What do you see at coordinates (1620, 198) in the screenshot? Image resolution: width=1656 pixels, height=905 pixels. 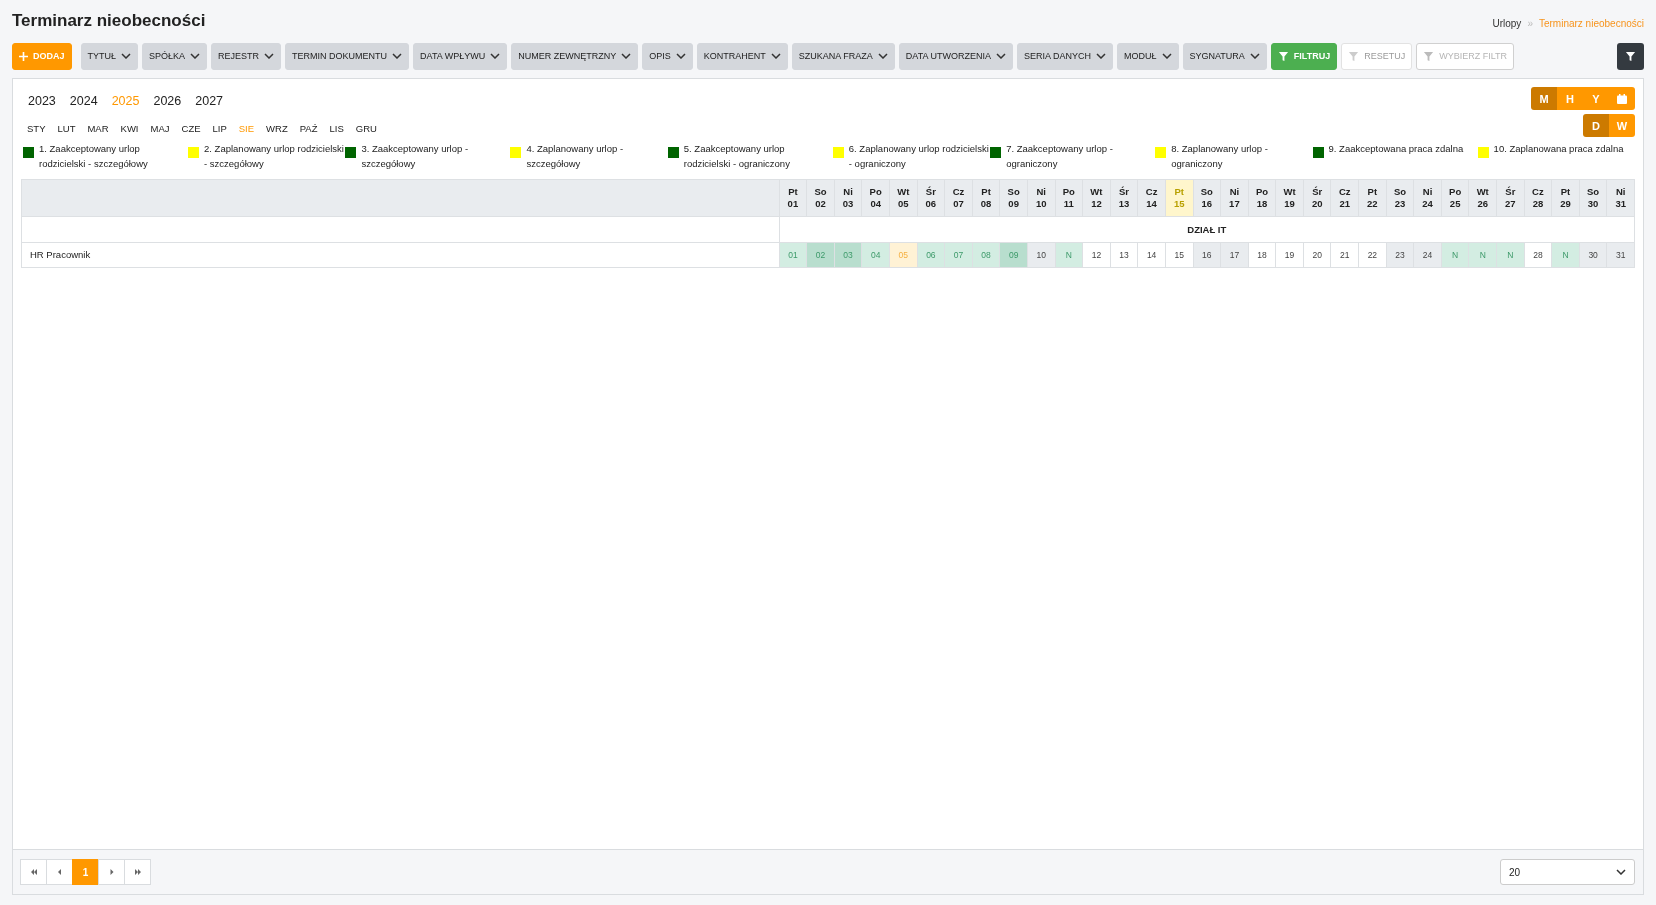 I see `day-header: Ni 31` at bounding box center [1620, 198].